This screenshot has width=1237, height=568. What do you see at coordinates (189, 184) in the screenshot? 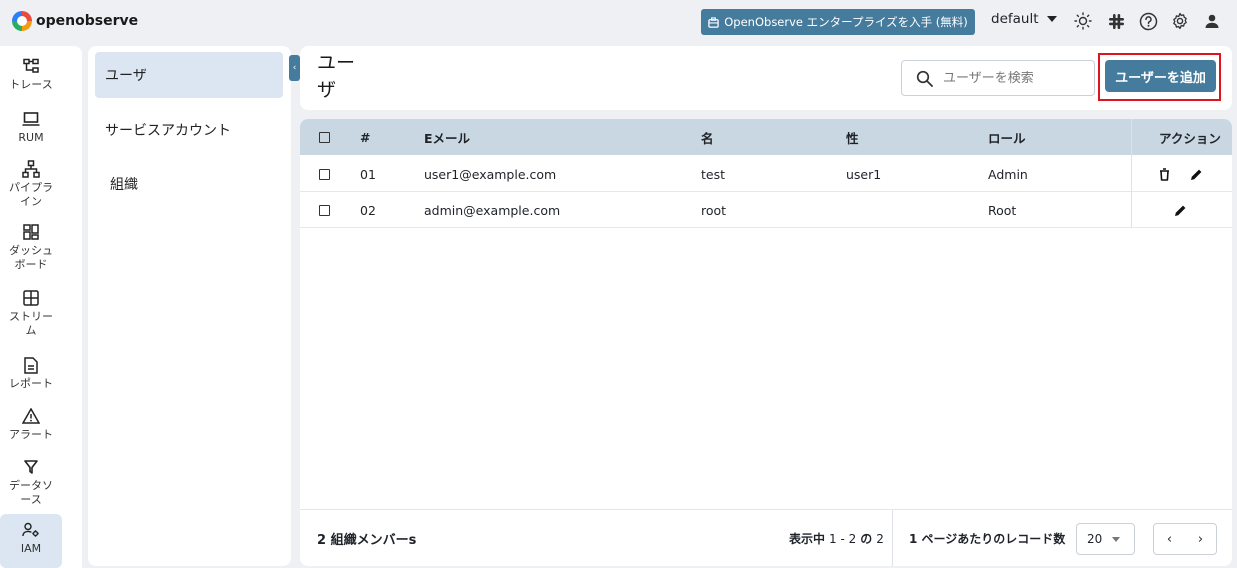
I see `submenu-item-organizations: 組織` at bounding box center [189, 184].